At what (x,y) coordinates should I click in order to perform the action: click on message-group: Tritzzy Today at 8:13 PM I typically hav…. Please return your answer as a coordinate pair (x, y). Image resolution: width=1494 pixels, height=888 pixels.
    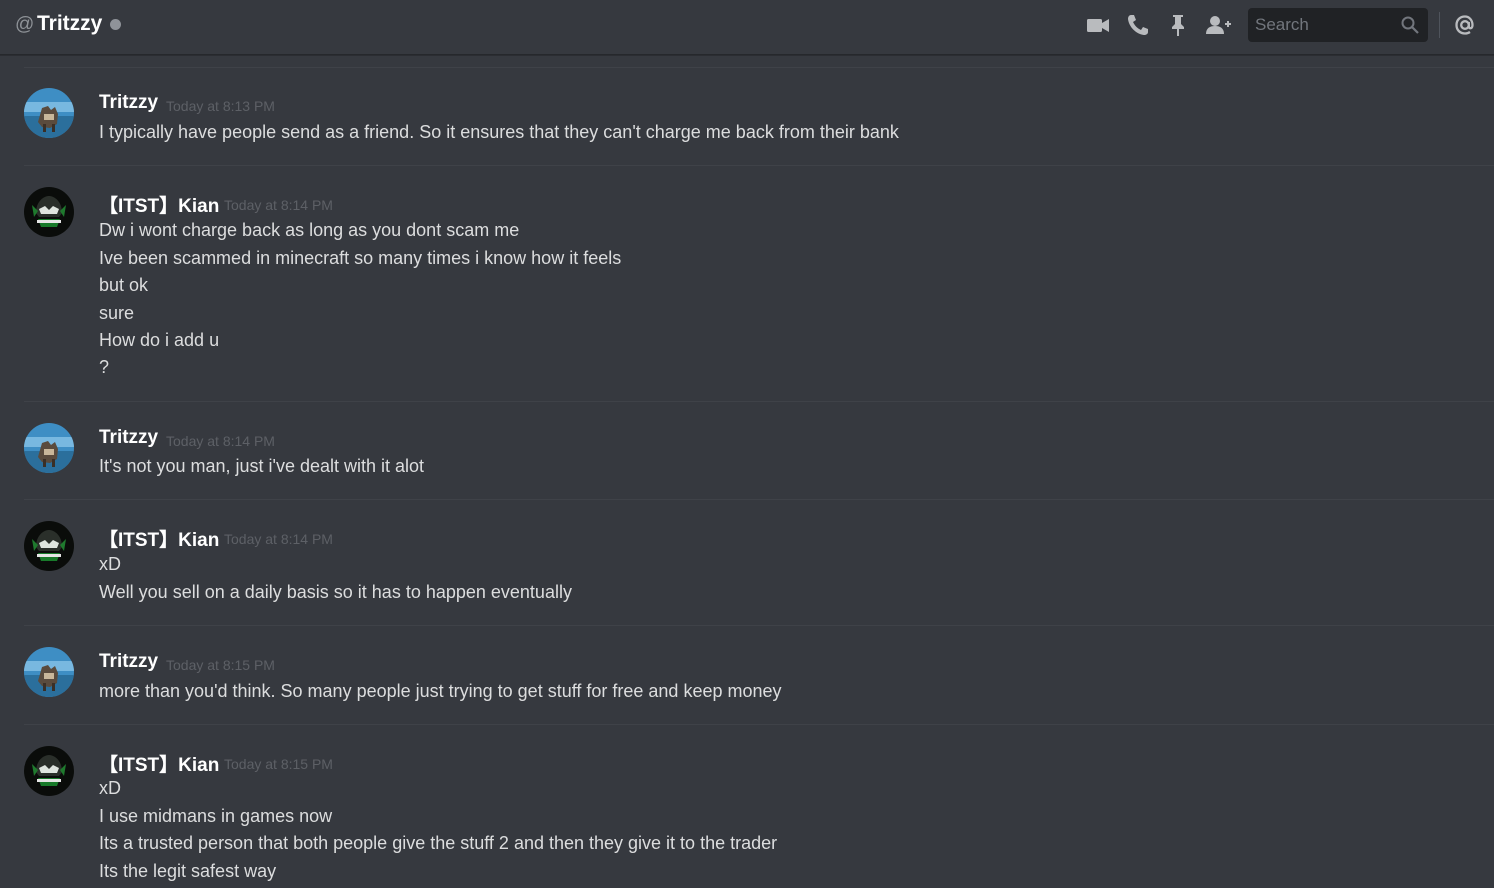
    Looking at the image, I should click on (747, 127).